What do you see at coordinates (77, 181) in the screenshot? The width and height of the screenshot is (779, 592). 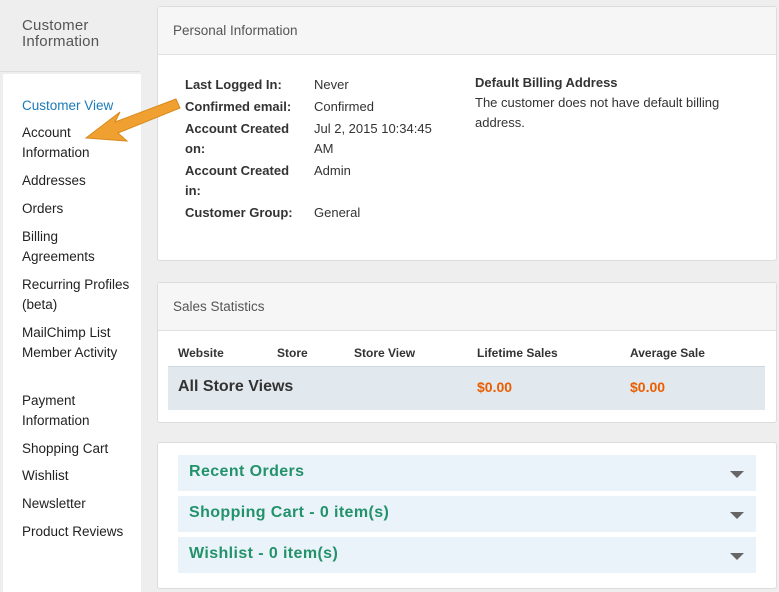 I see `sidebar-item-addresses: Addresses` at bounding box center [77, 181].